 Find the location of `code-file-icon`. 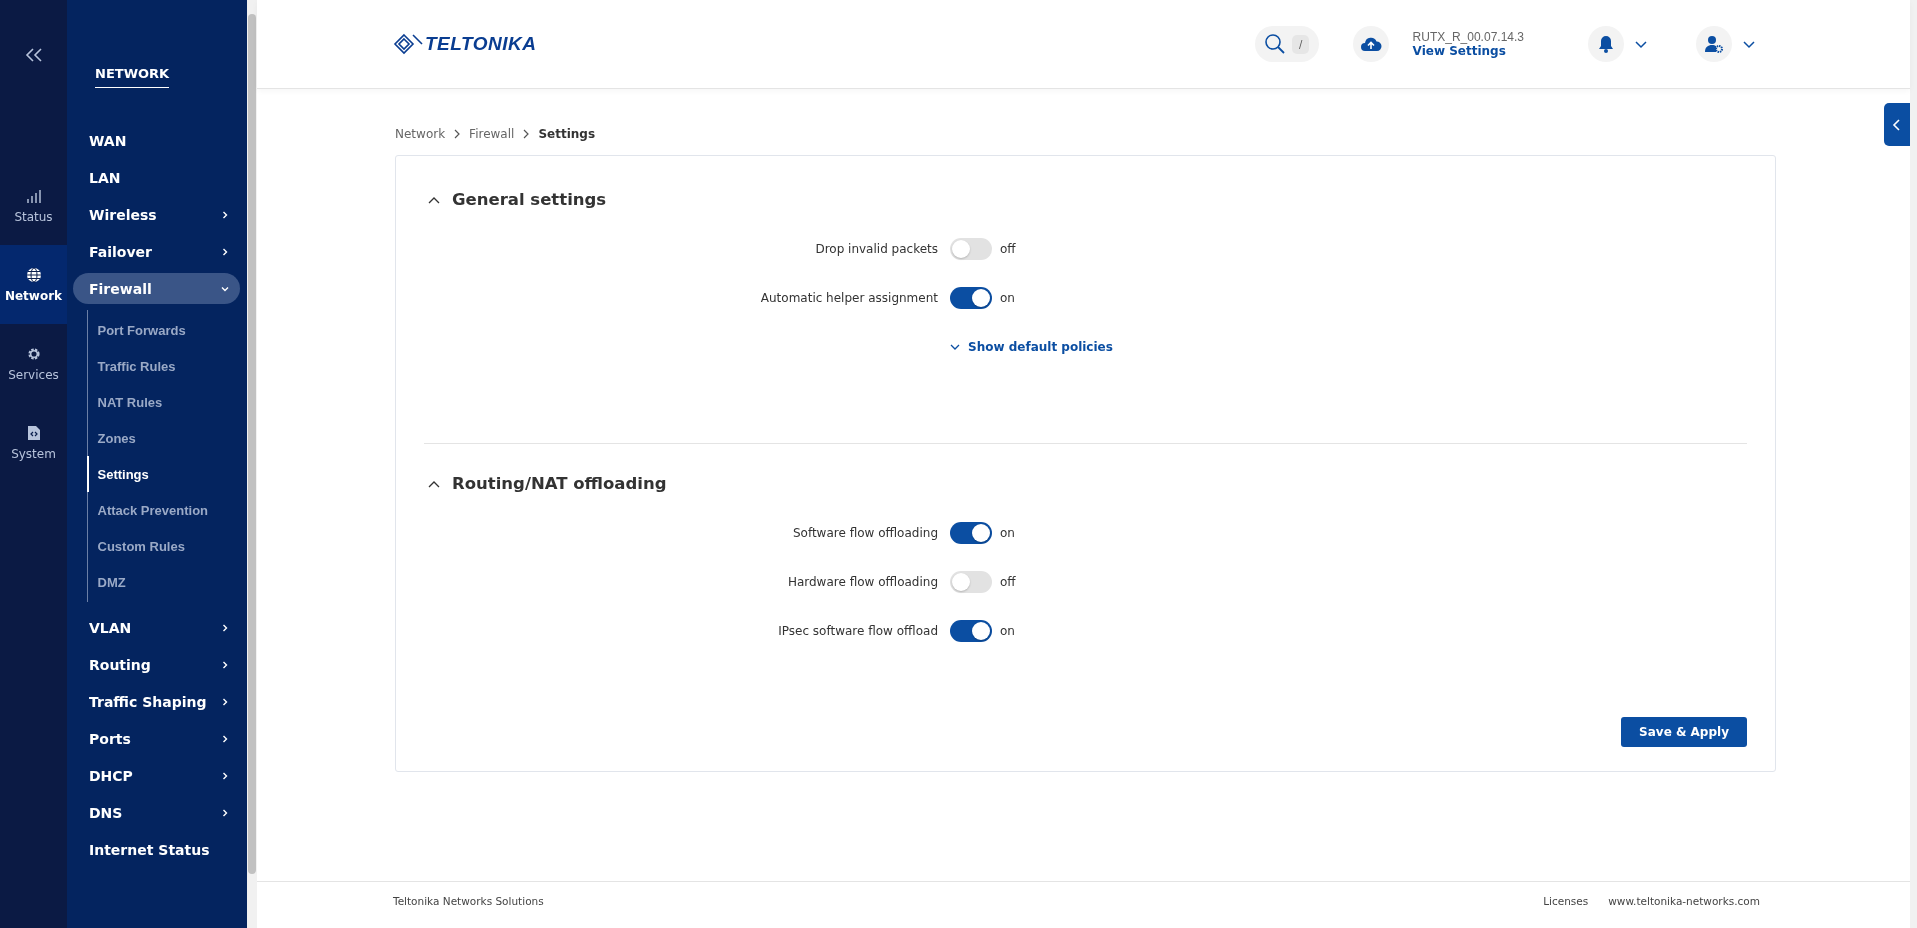

code-file-icon is located at coordinates (33, 432).